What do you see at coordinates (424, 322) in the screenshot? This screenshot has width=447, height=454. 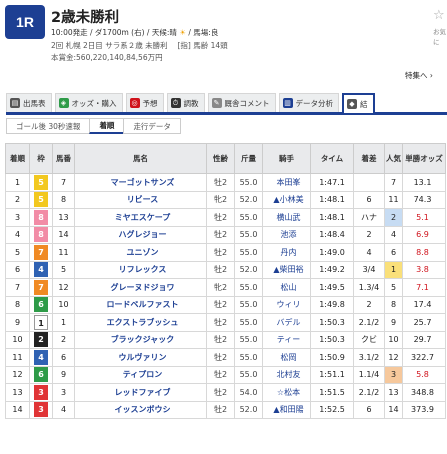 I see `cell-odds: 25.7` at bounding box center [424, 322].